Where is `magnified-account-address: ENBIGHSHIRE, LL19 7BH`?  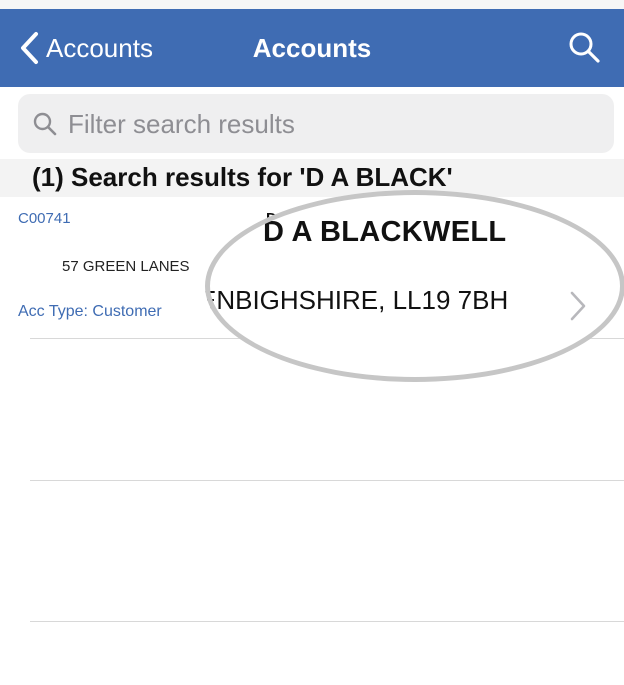 magnified-account-address: ENBIGHSHIRE, LL19 7BH is located at coordinates (357, 300).